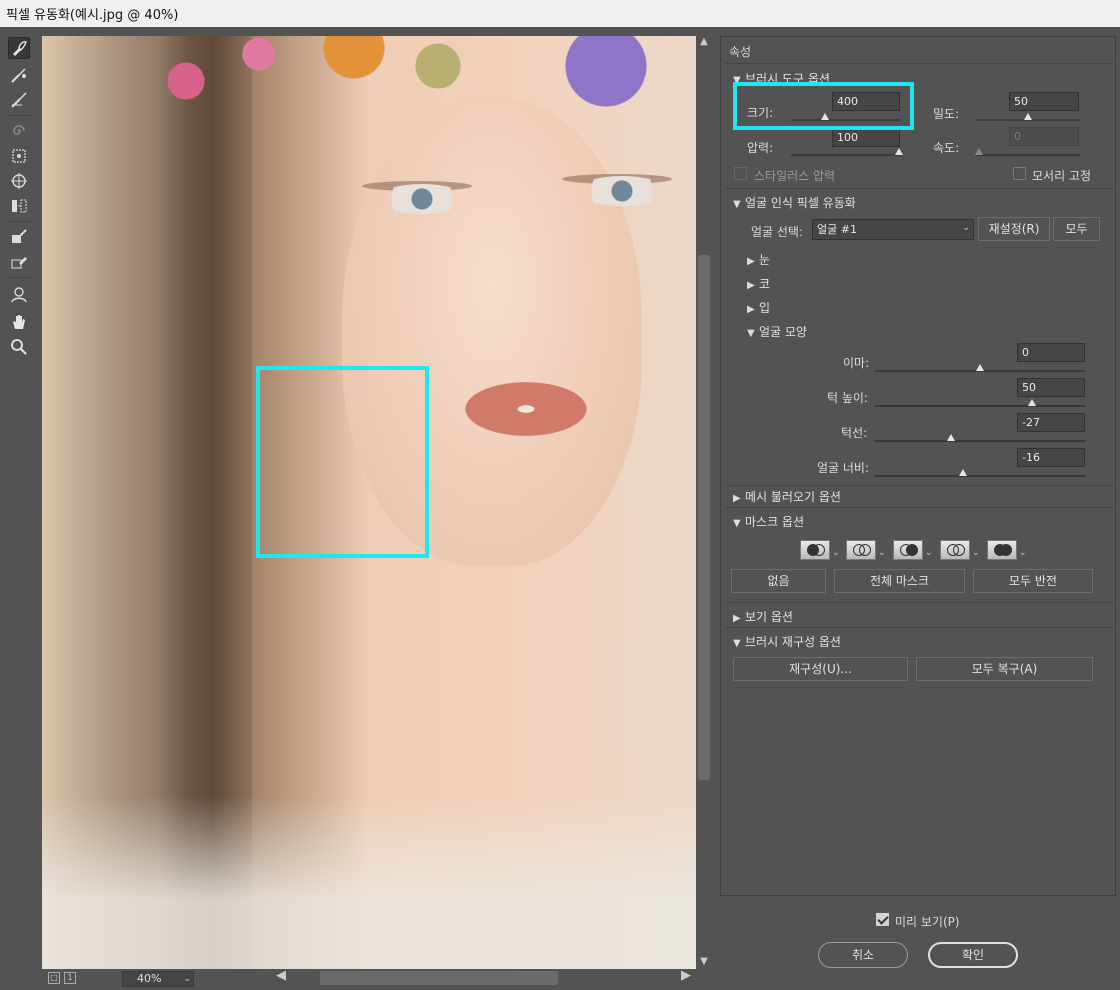  Describe the element at coordinates (1002, 550) in the screenshot. I see `mask-invert-icon` at that location.